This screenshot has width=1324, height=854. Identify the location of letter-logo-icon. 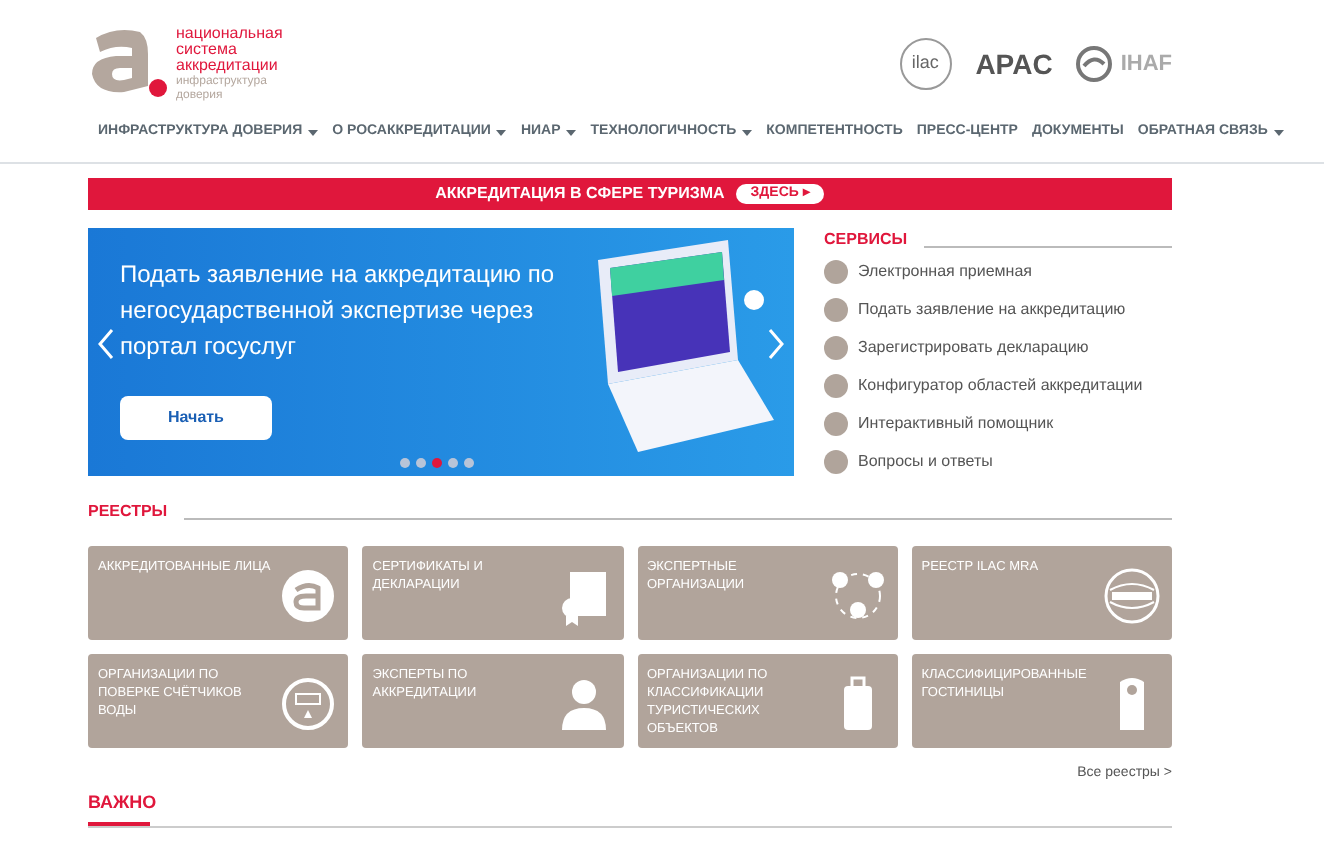
(308, 596).